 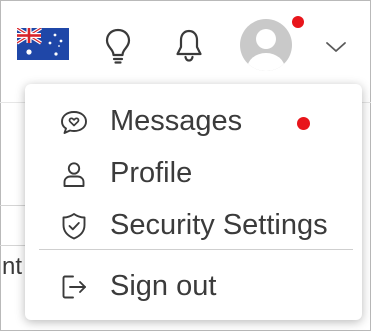 I want to click on menu-item-messages: Messages, so click(x=193, y=121).